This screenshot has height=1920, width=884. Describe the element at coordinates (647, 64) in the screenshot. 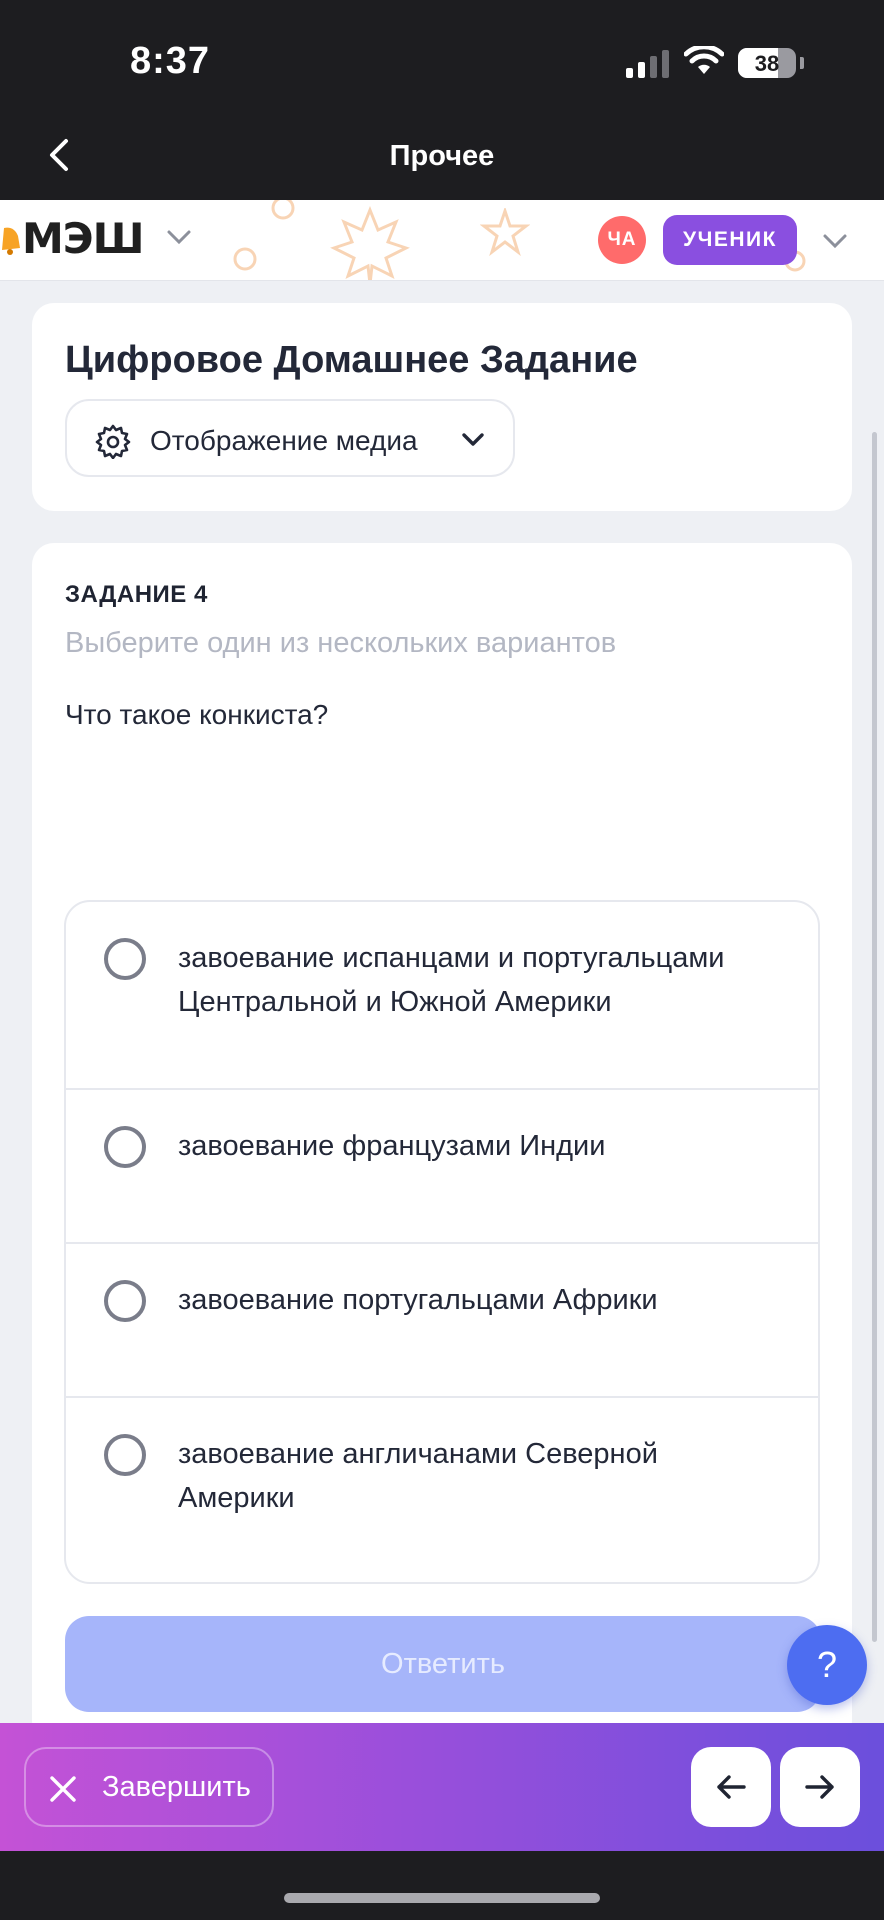

I see `cellular-signal-icon` at that location.